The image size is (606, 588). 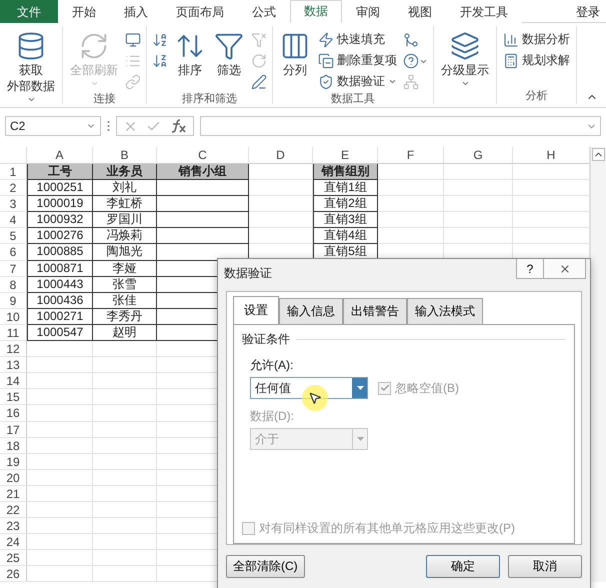 I want to click on table-cell: 张雪, so click(x=125, y=284).